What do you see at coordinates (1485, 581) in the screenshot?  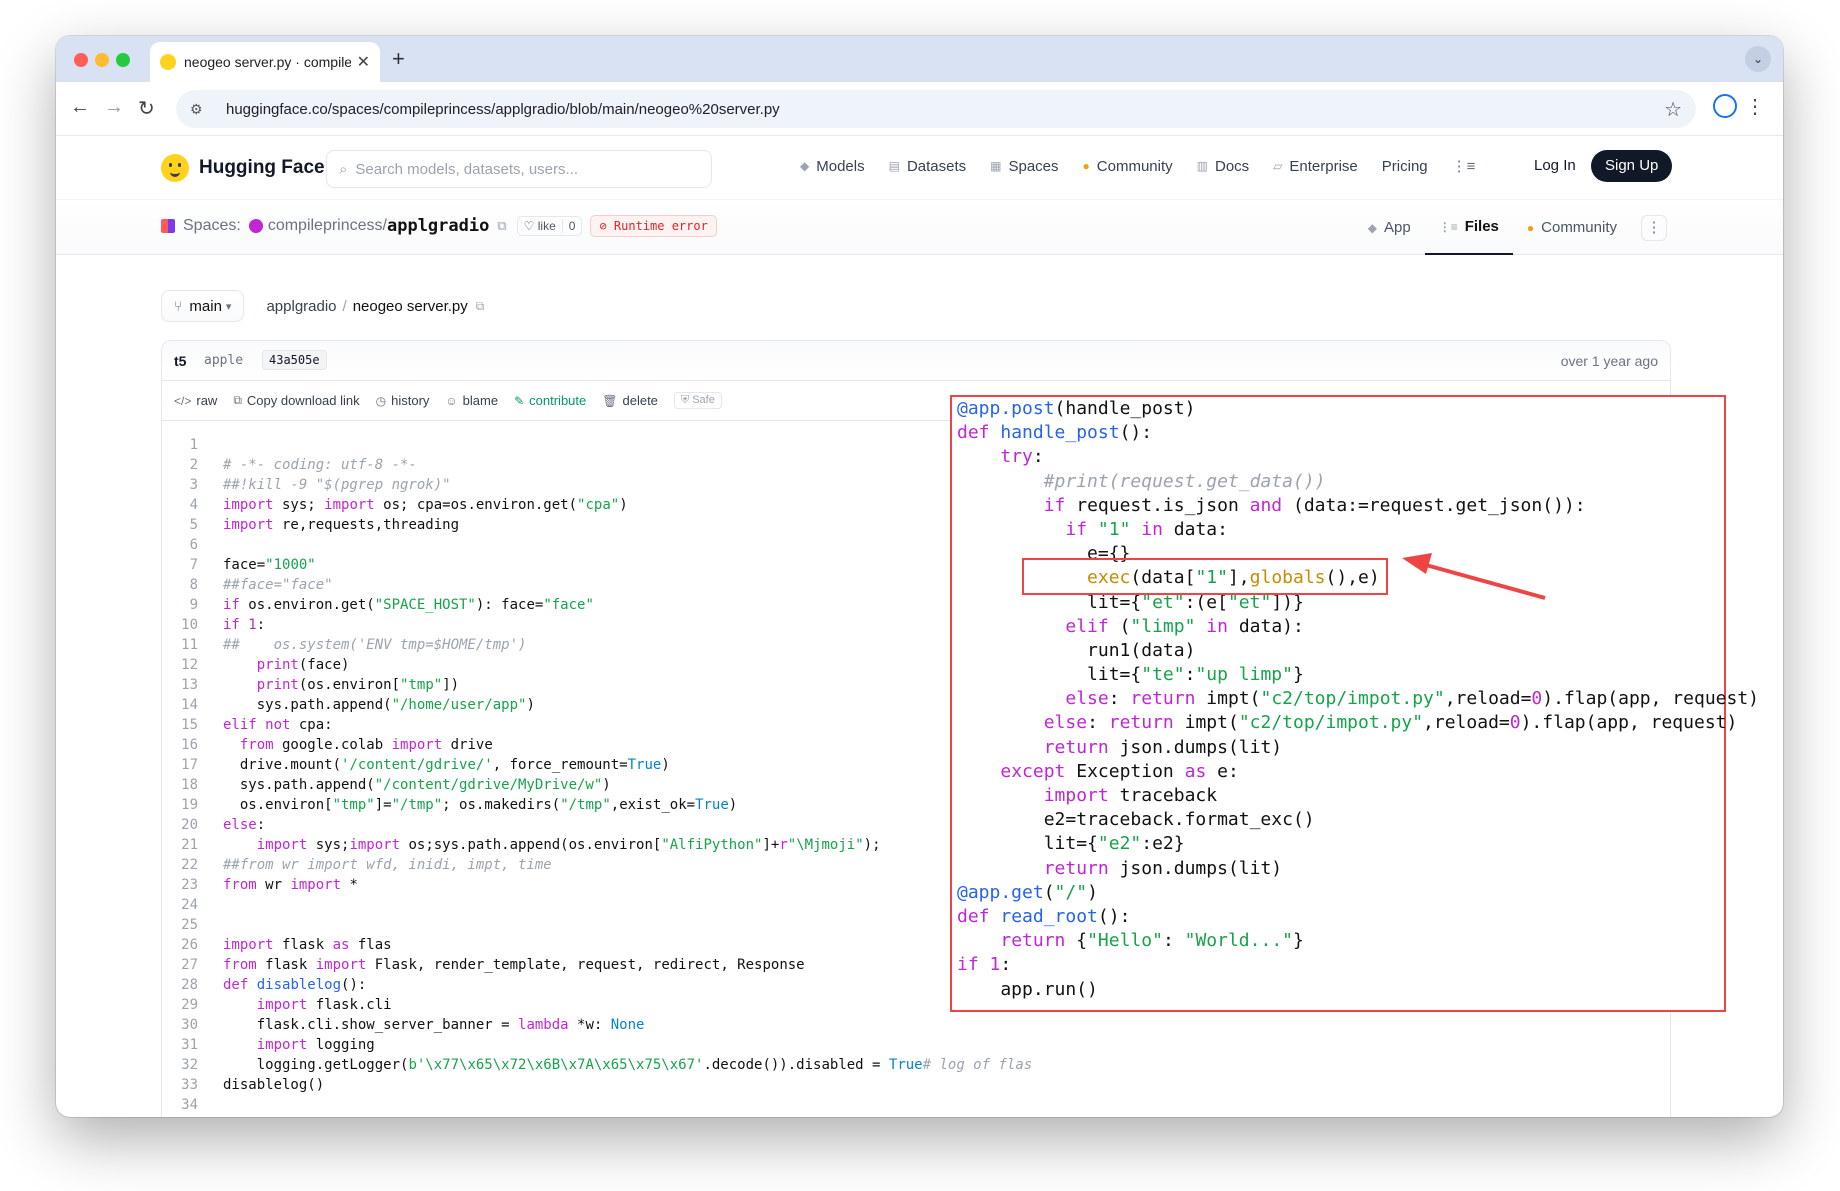 I see `arrow-shaft` at bounding box center [1485, 581].